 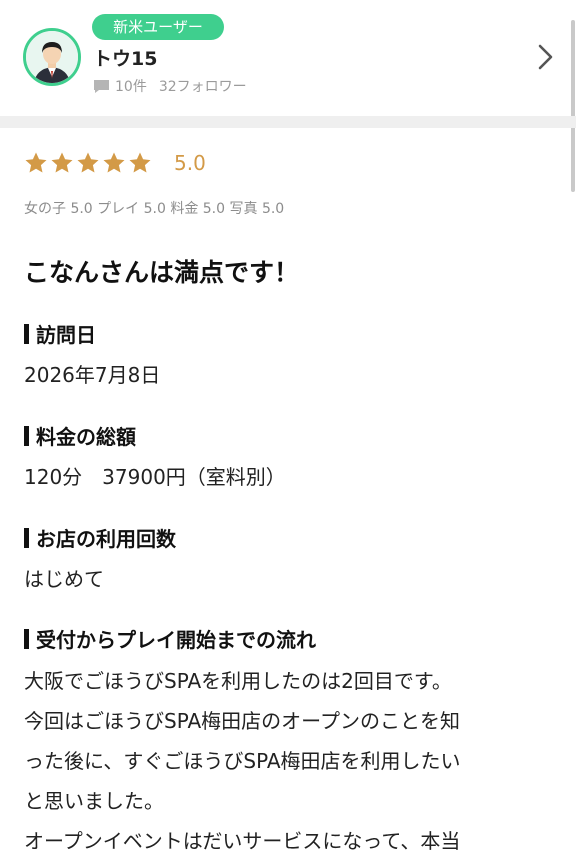 I want to click on review-count: 10件, so click(x=131, y=87).